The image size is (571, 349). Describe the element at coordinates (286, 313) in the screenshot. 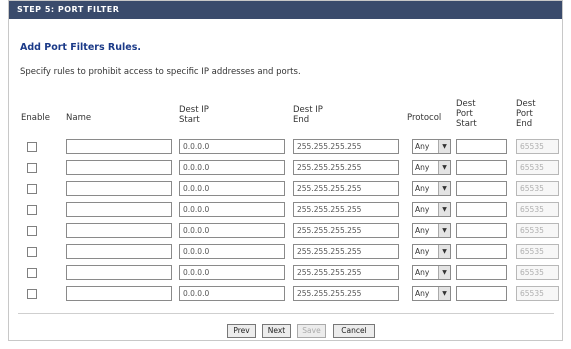

I see `divider` at that location.